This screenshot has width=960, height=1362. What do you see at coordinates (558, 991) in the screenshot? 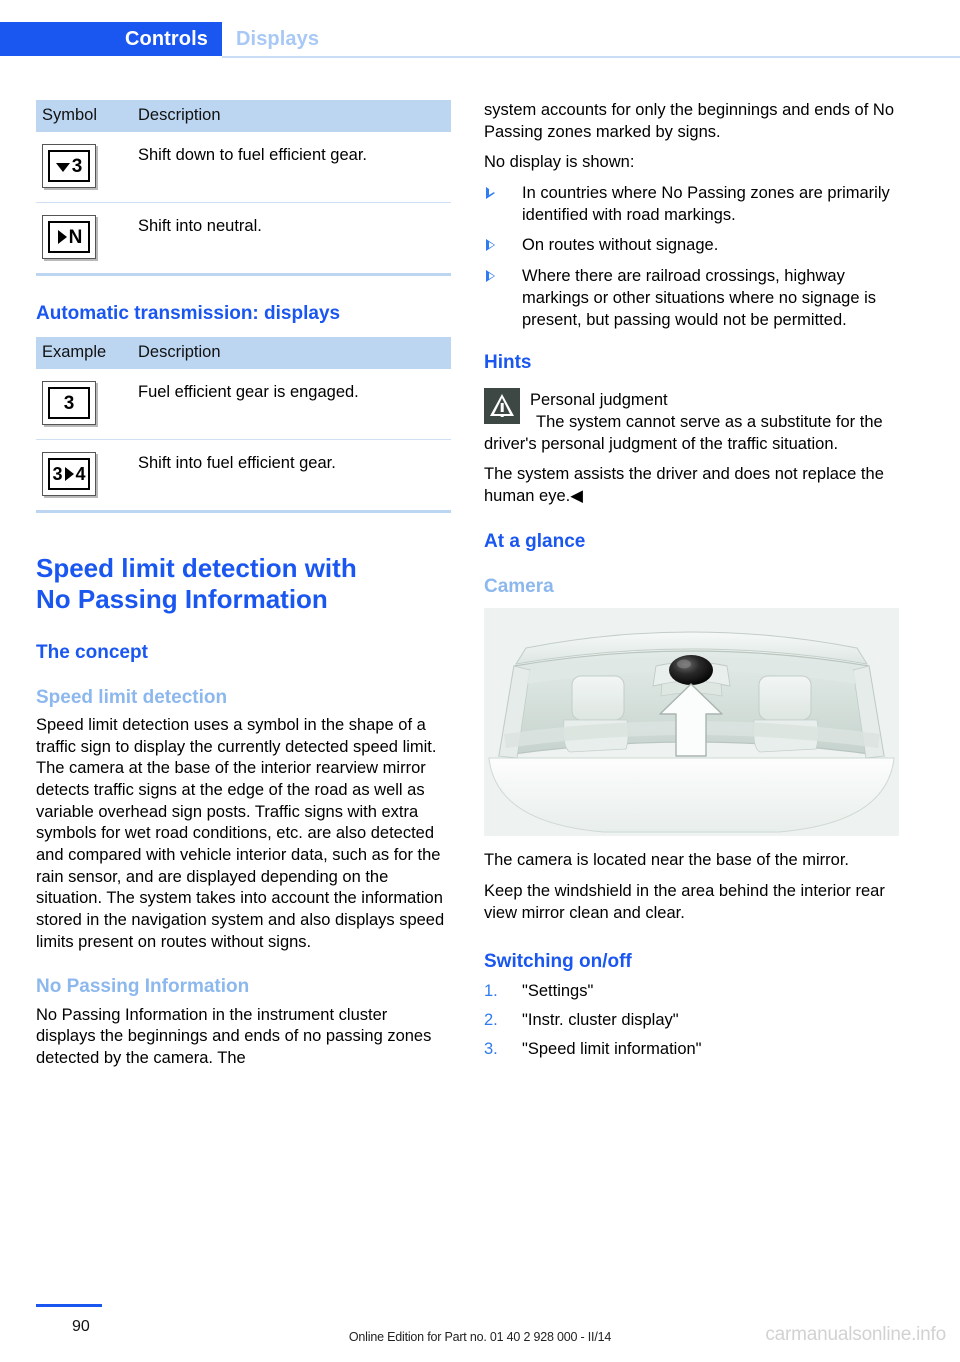
I see `step-label: "Settings"` at bounding box center [558, 991].